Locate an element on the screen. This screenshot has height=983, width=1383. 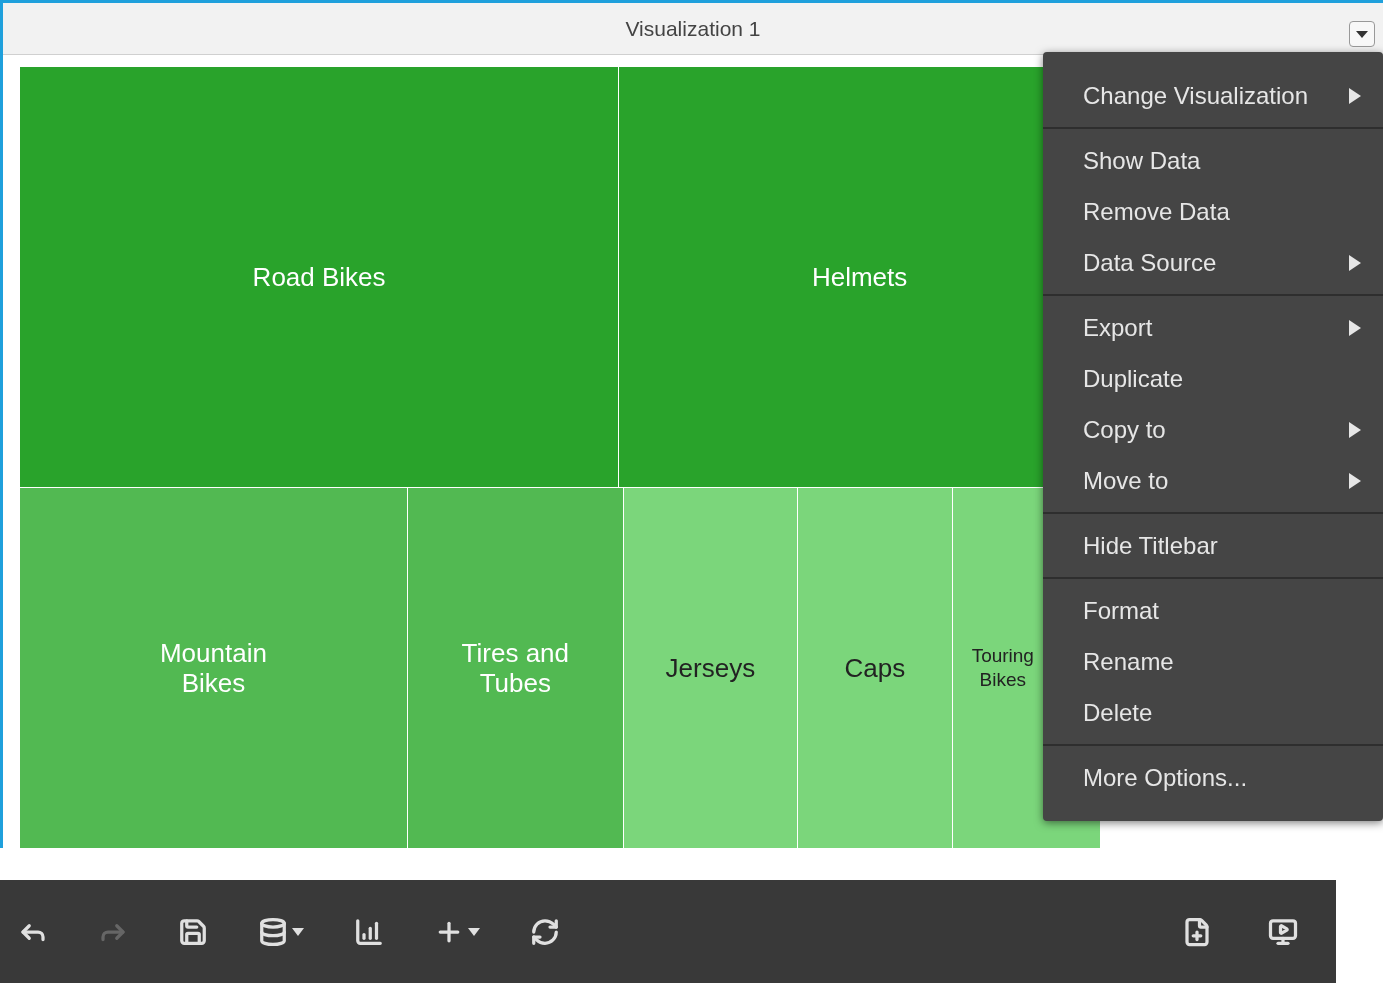
treemap-cell: Jerseys is located at coordinates (710, 668).